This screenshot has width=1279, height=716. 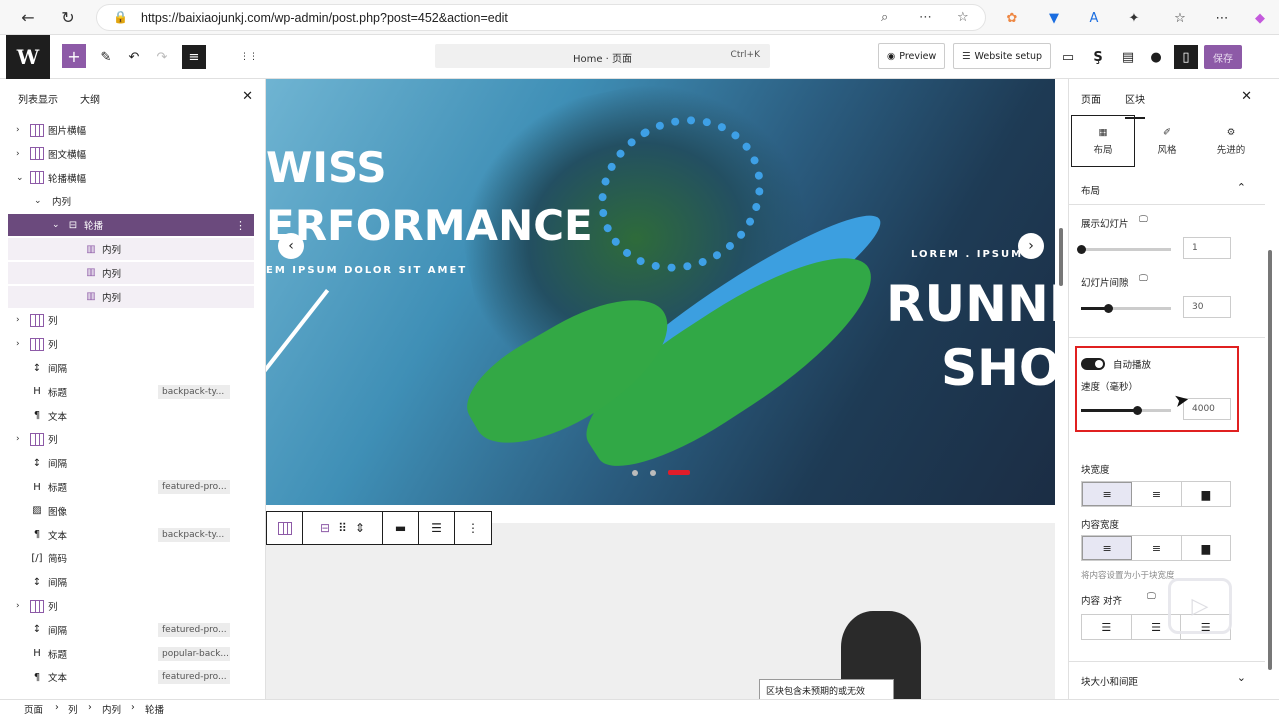 I want to click on reload-icon: ↻, so click(x=68, y=17).